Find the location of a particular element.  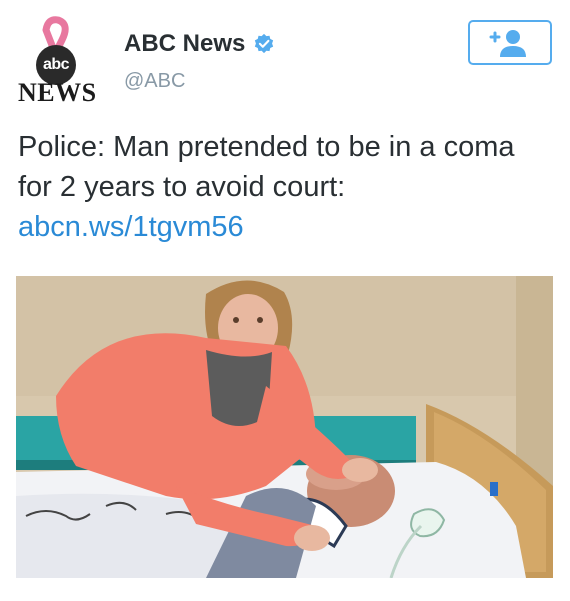

news-wordmark: NEWS is located at coordinates (57, 92).